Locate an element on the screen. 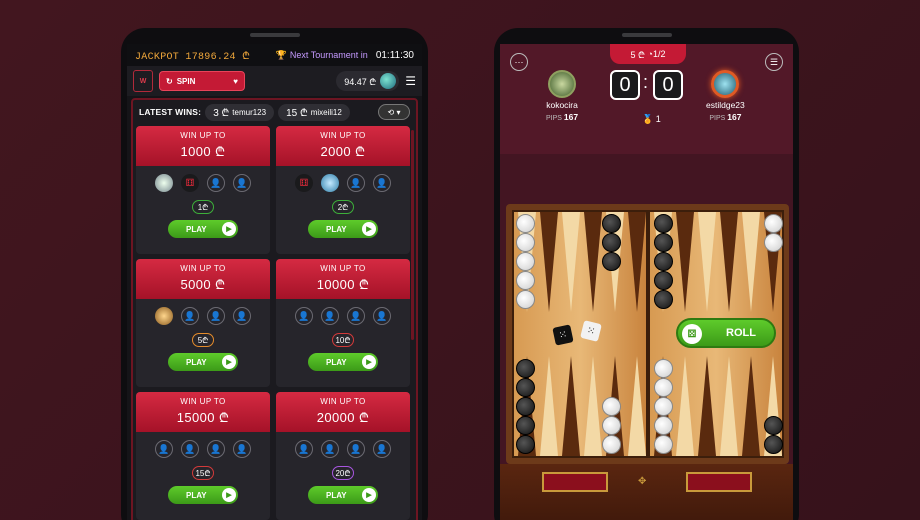 This screenshot has height=520, width=920. player-2-pips: PIPS 167 is located at coordinates (725, 117).